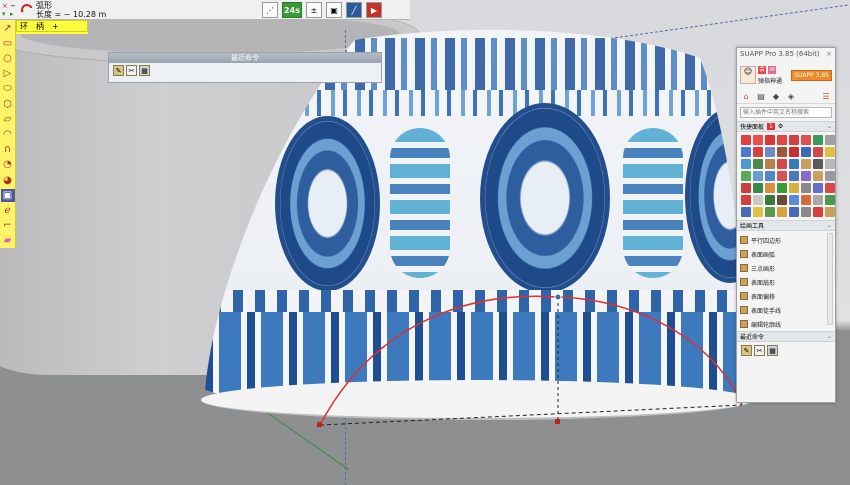 The height and width of the screenshot is (485, 850). I want to click on cut-icon: ◕, so click(8, 180).